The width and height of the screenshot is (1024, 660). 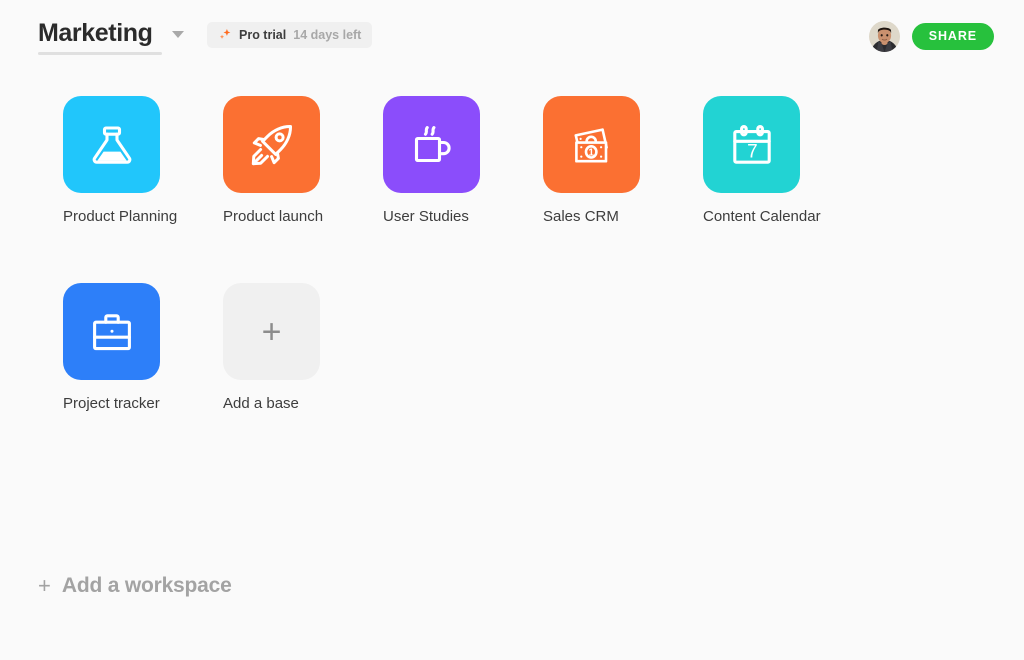 I want to click on page-title: Marketing, so click(x=95, y=32).